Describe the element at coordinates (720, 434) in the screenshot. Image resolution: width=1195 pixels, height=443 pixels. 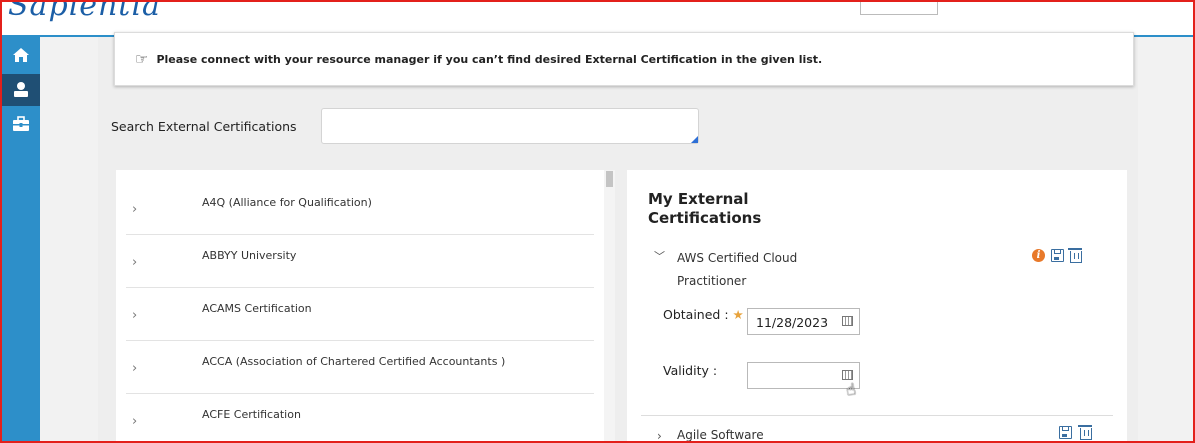
I see `certification-name: Agile Software` at that location.